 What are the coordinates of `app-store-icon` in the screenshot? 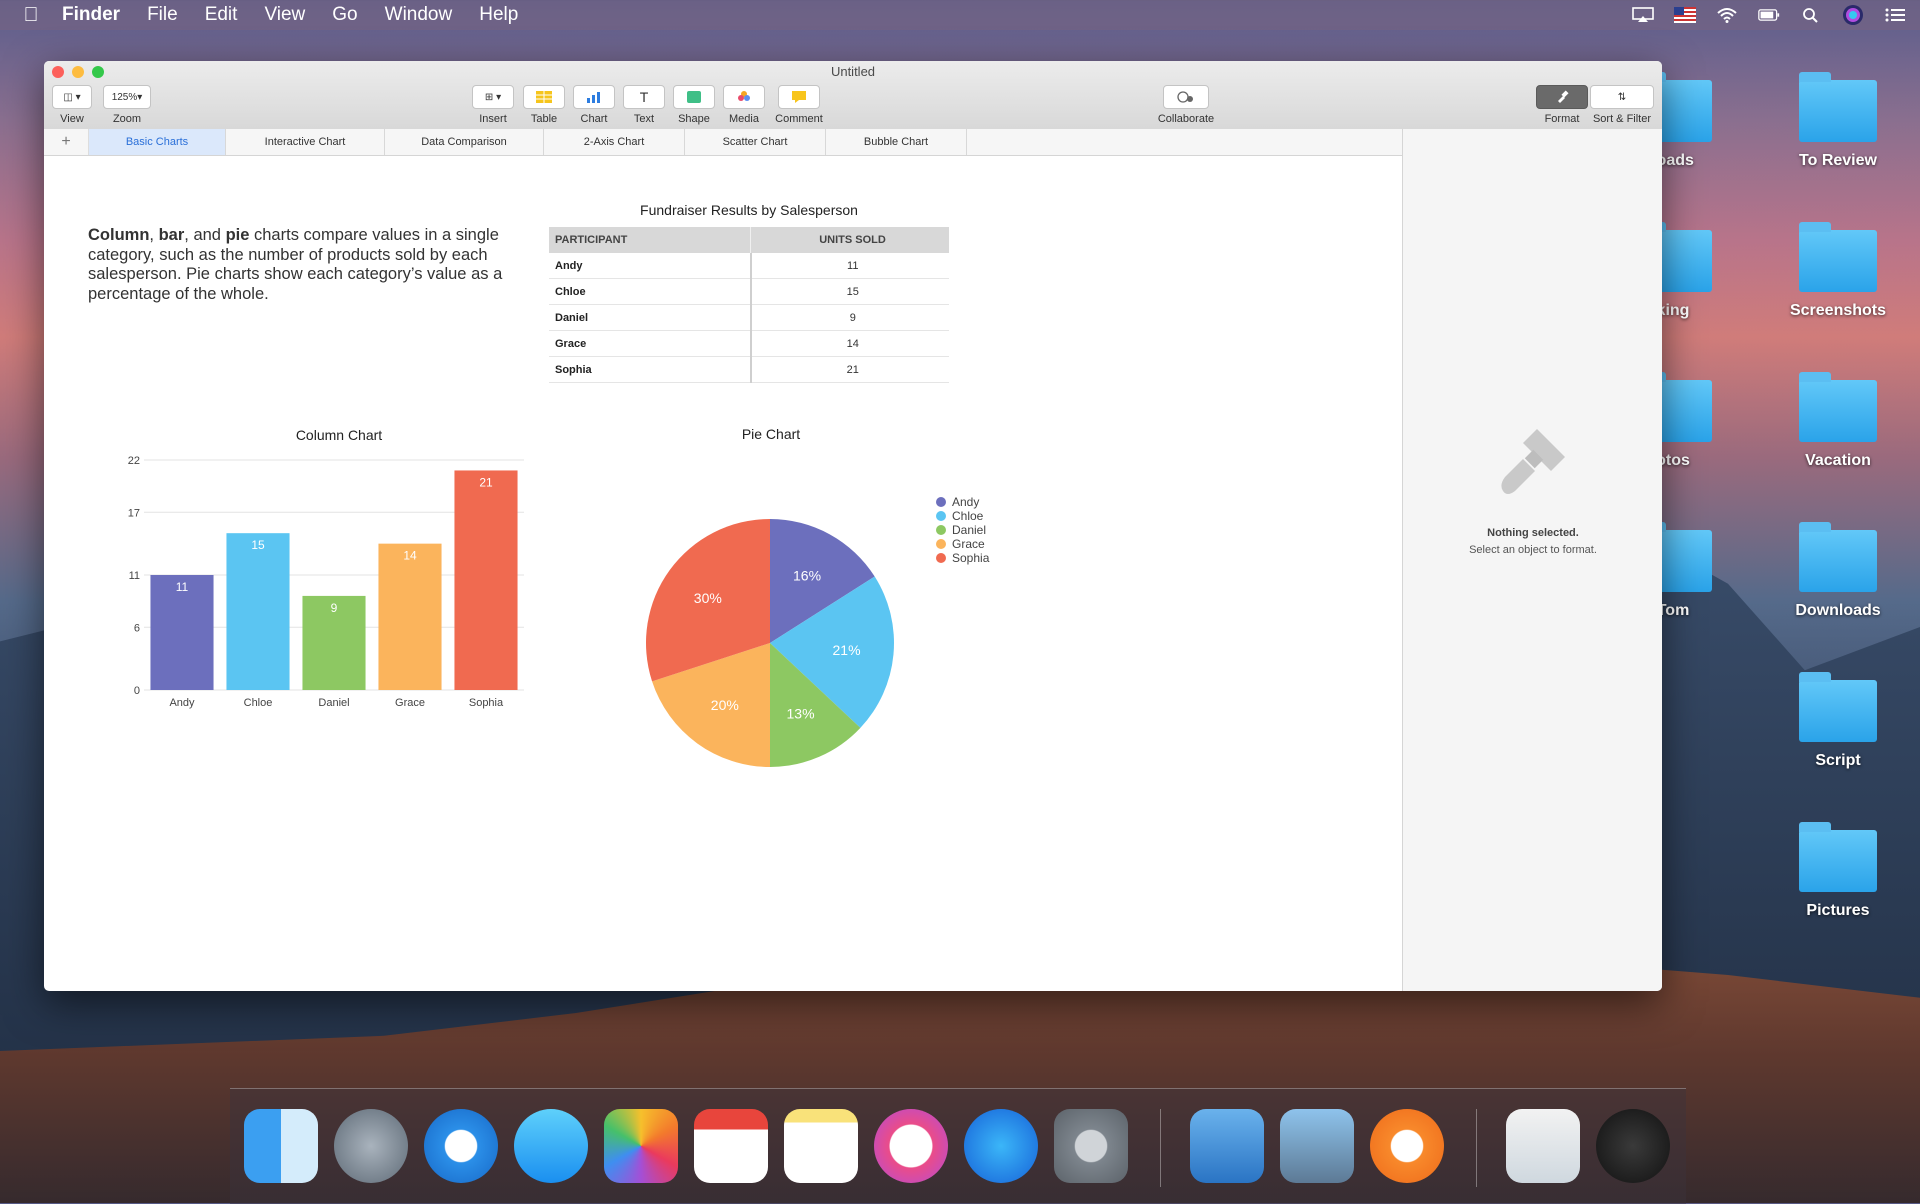 It's located at (1001, 1146).